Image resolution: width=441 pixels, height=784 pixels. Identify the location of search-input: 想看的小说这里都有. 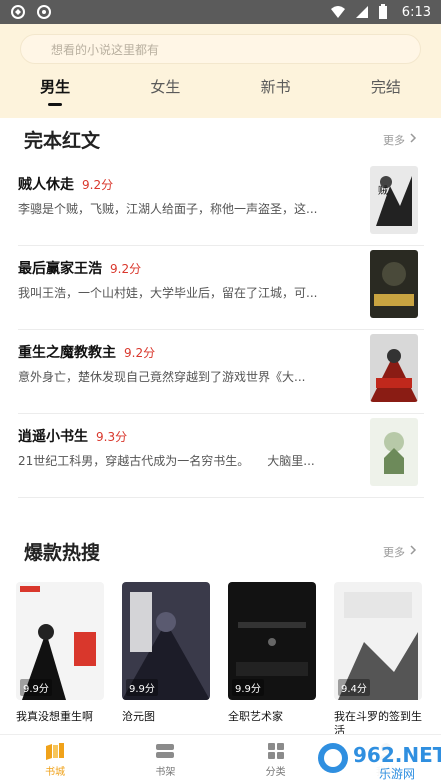
(220, 49).